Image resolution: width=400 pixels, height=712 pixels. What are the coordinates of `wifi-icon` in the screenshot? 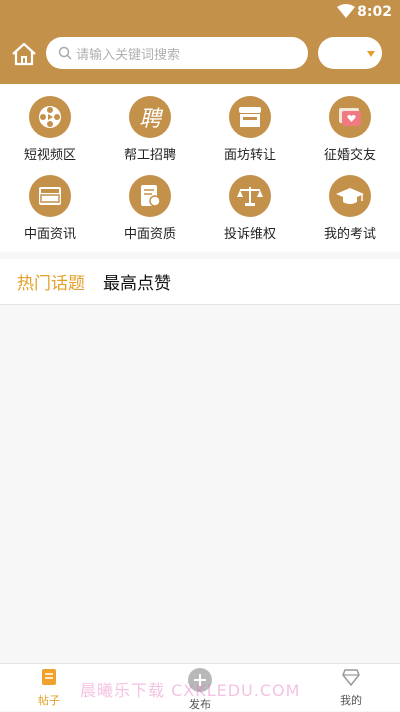 It's located at (346, 11).